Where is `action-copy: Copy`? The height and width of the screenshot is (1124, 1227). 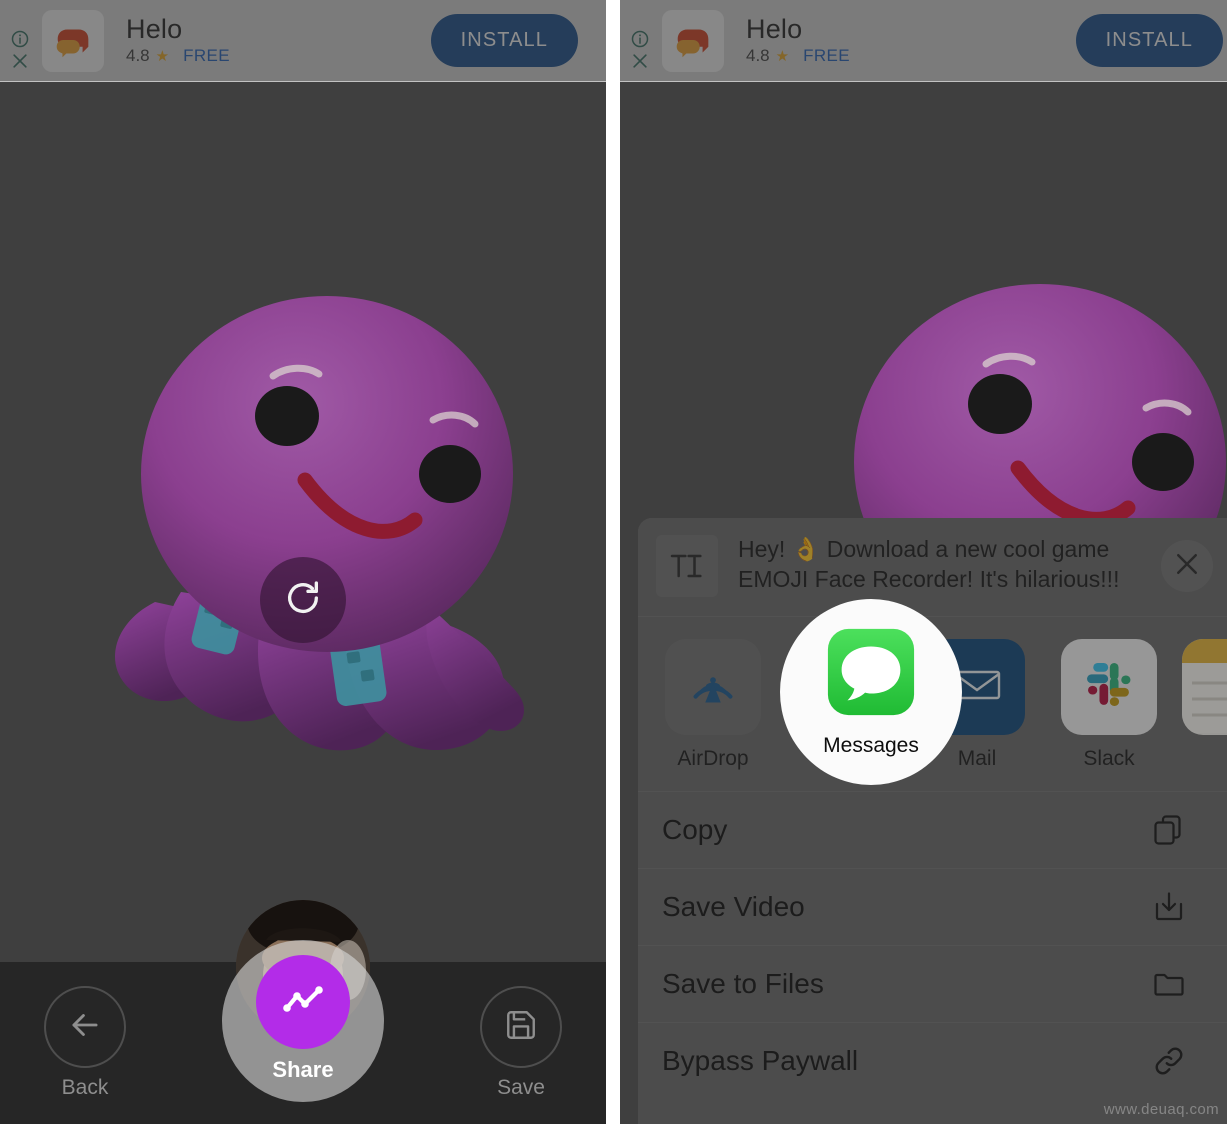
action-copy: Copy is located at coordinates (932, 829).